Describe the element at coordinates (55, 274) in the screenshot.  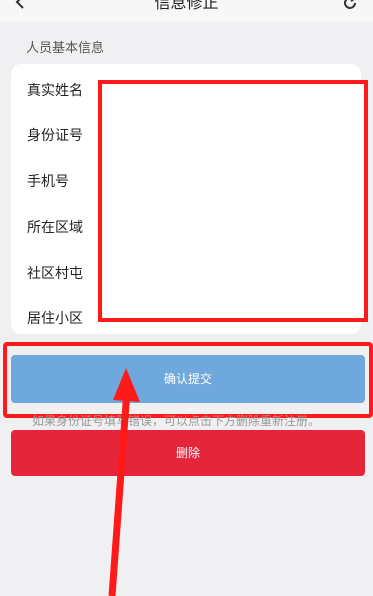
I see `field-label-community: 社区村屯` at that location.